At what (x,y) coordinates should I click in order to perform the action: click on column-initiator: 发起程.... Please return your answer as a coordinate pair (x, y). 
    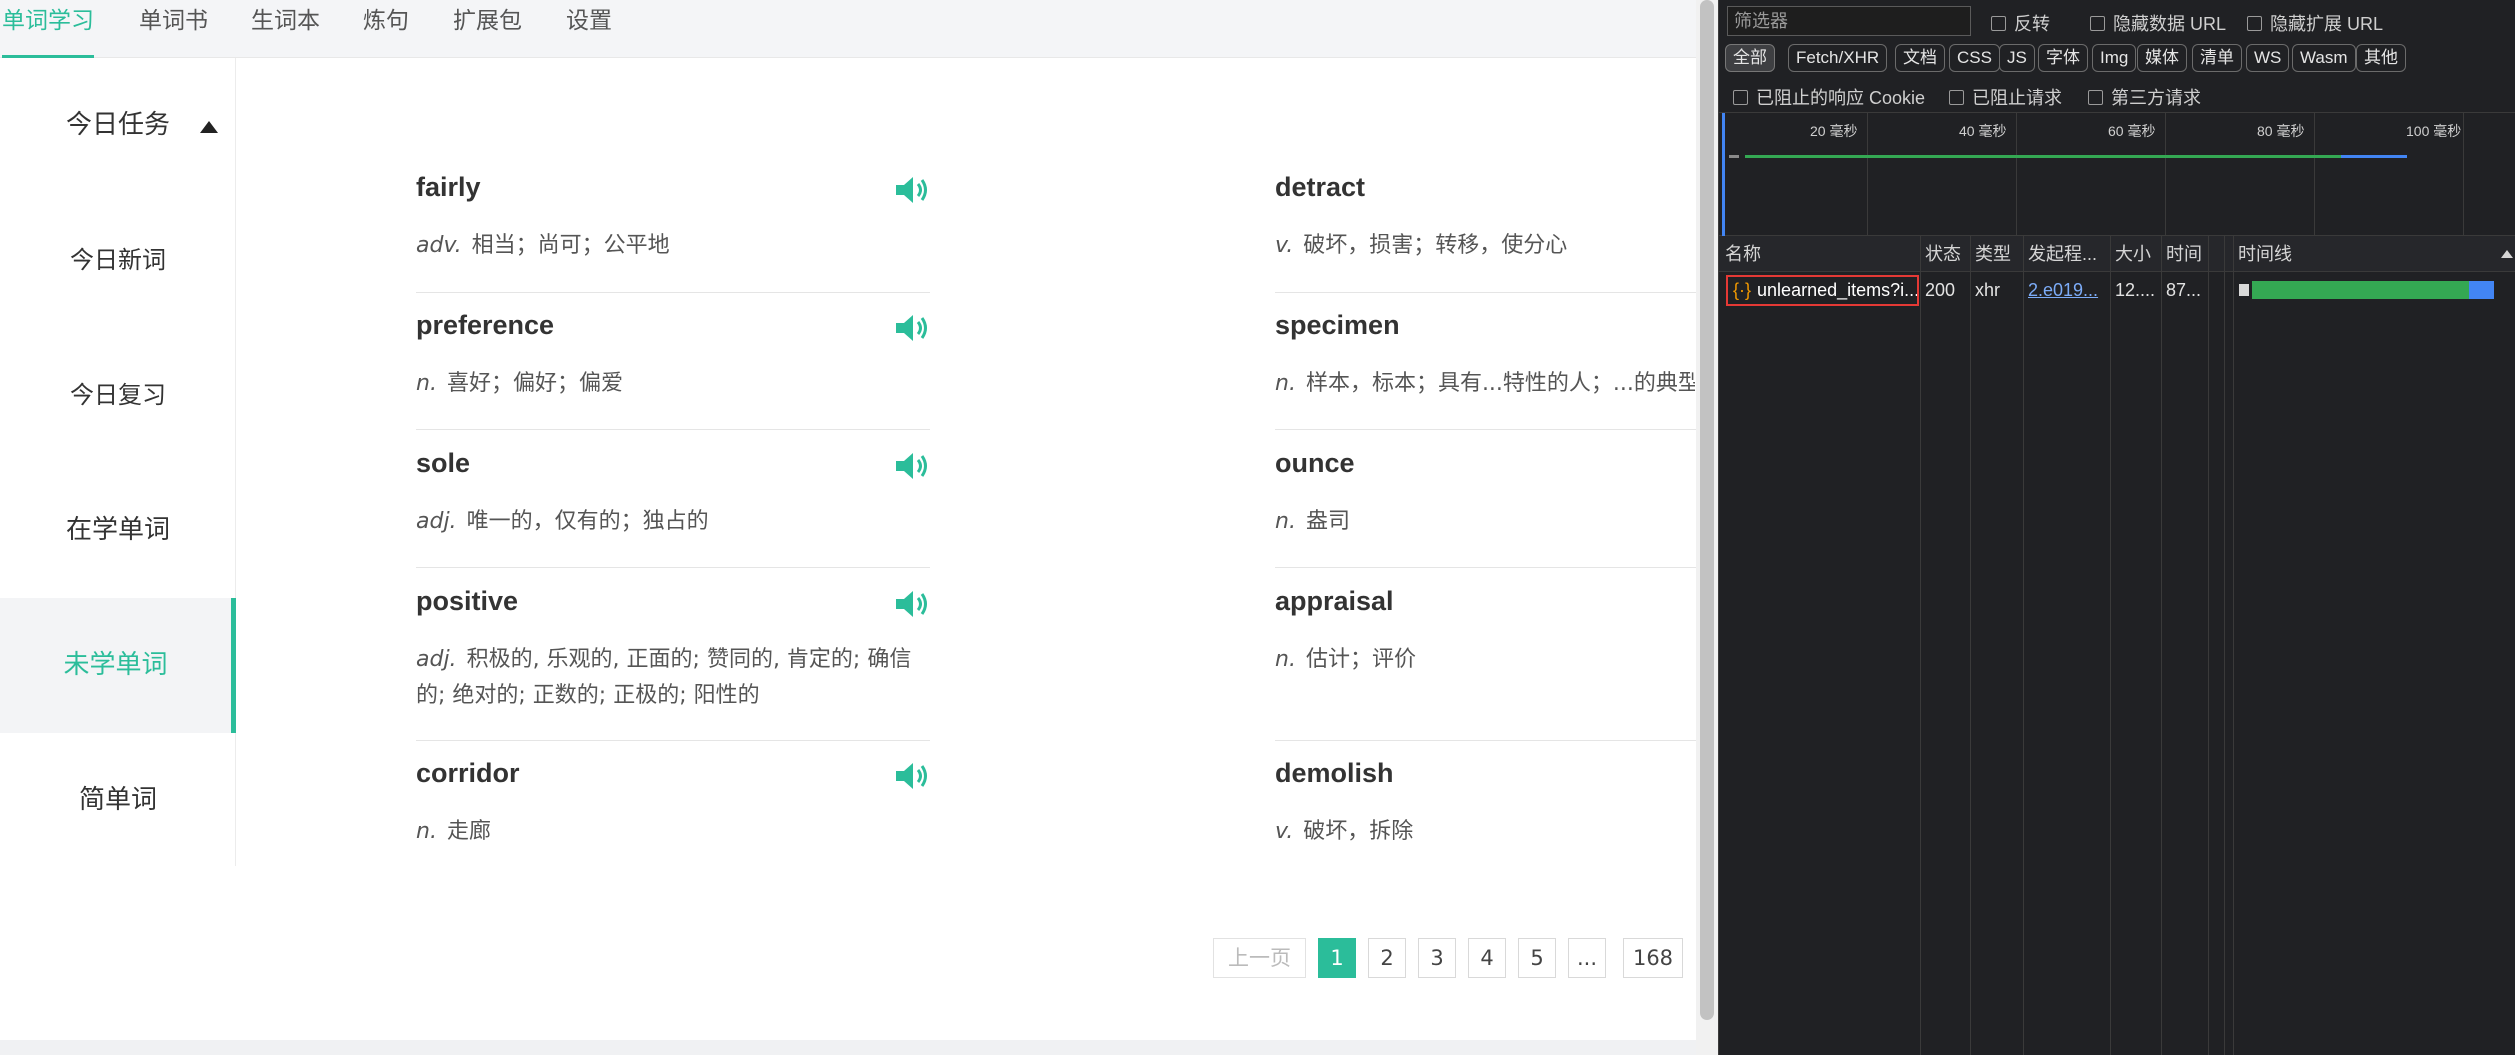
    Looking at the image, I should click on (2067, 254).